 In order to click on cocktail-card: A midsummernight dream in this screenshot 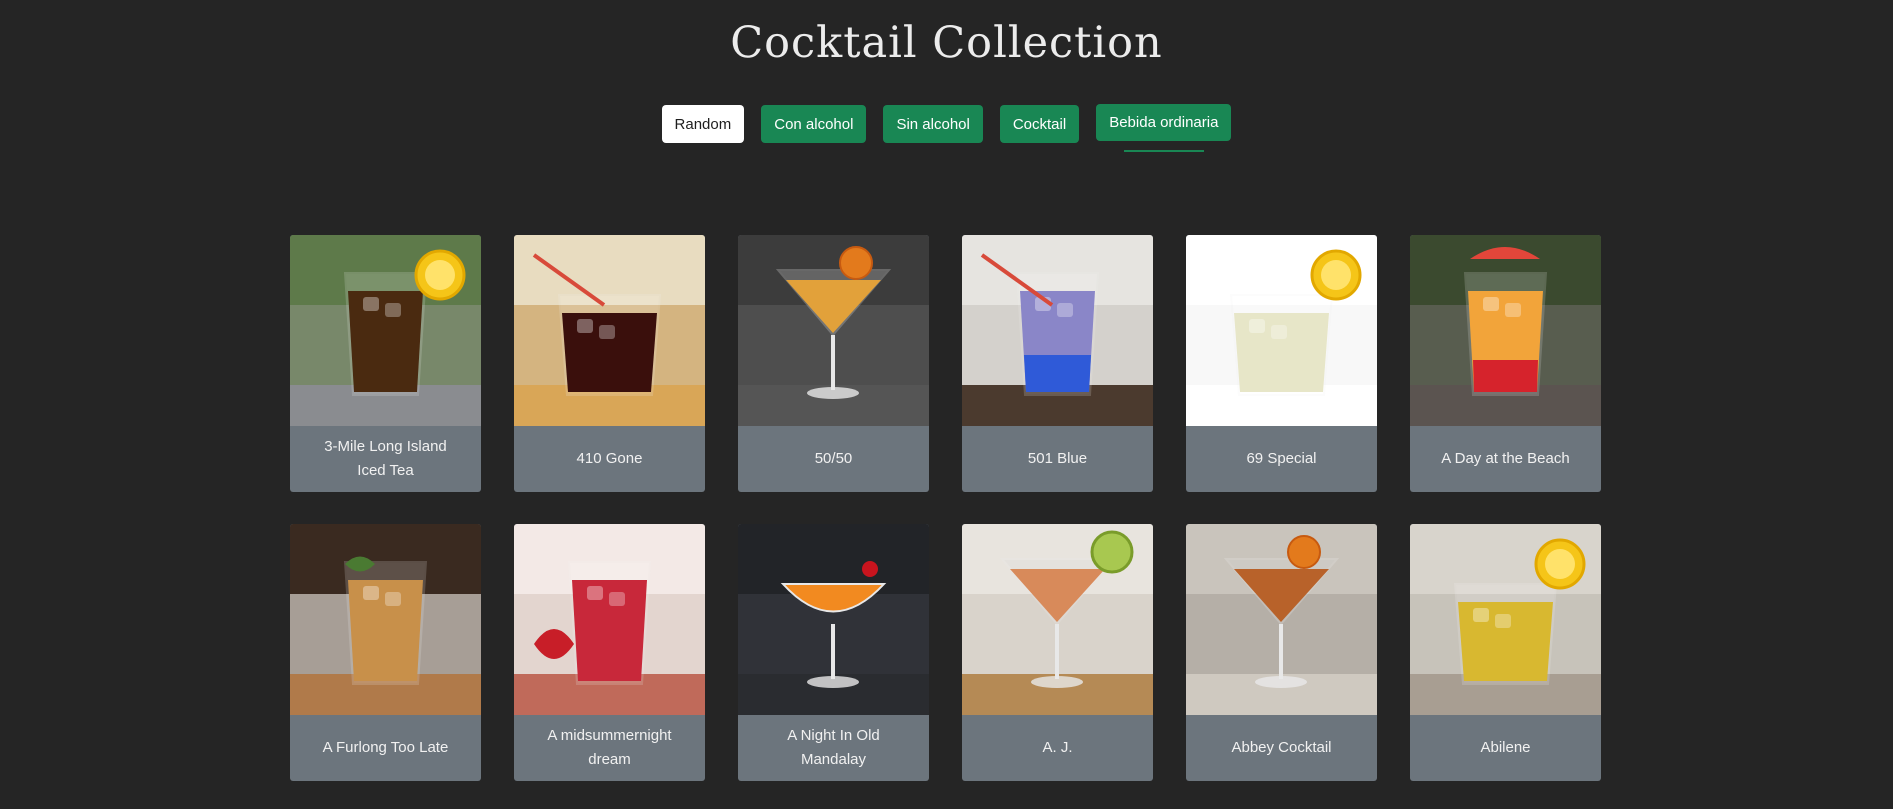, I will do `click(609, 652)`.